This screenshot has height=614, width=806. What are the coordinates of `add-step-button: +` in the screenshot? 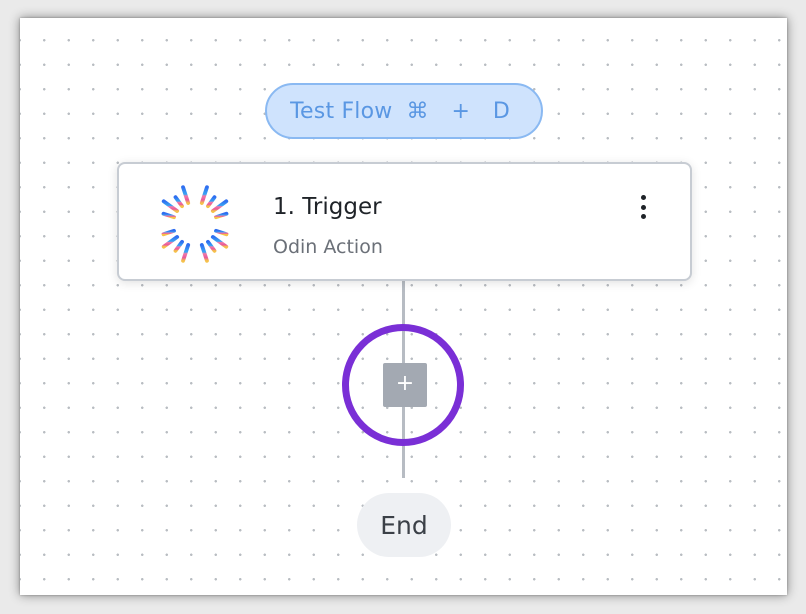 It's located at (405, 385).